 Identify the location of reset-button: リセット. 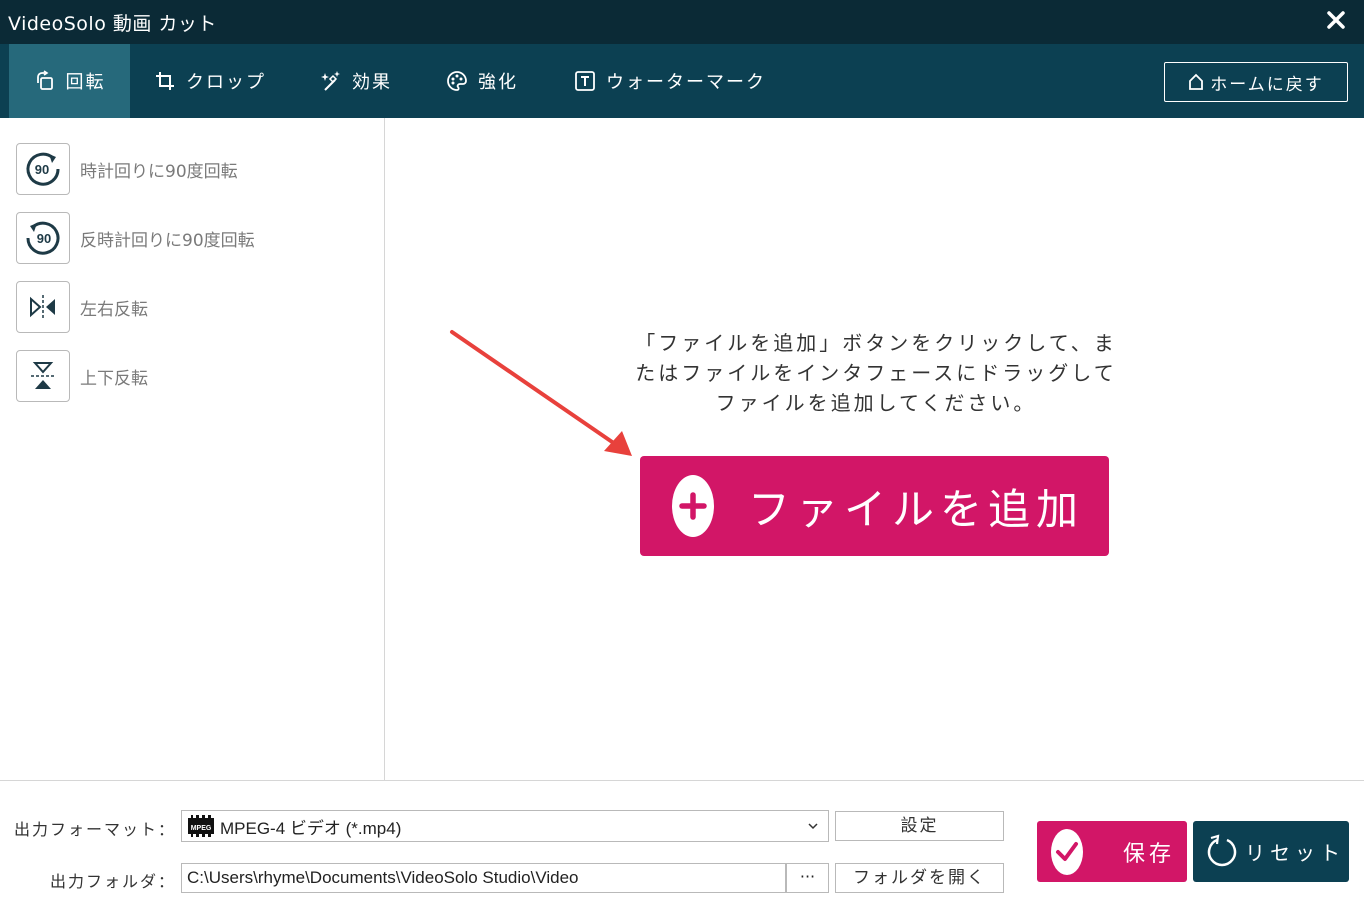
(1271, 851).